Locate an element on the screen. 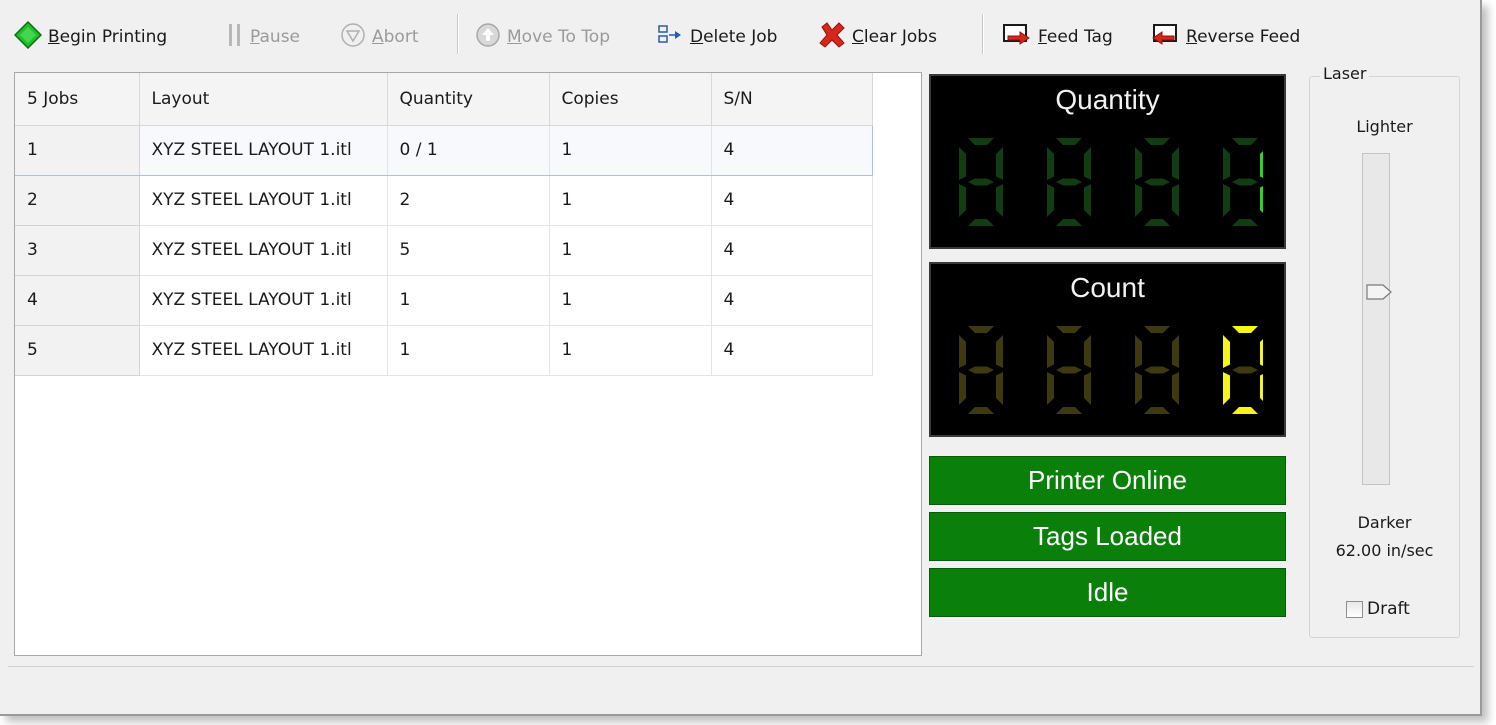 The height and width of the screenshot is (725, 1496). table-row: 2 XYZ STEEL LAYOUT 1.itl 2 1 4 is located at coordinates (444, 200).